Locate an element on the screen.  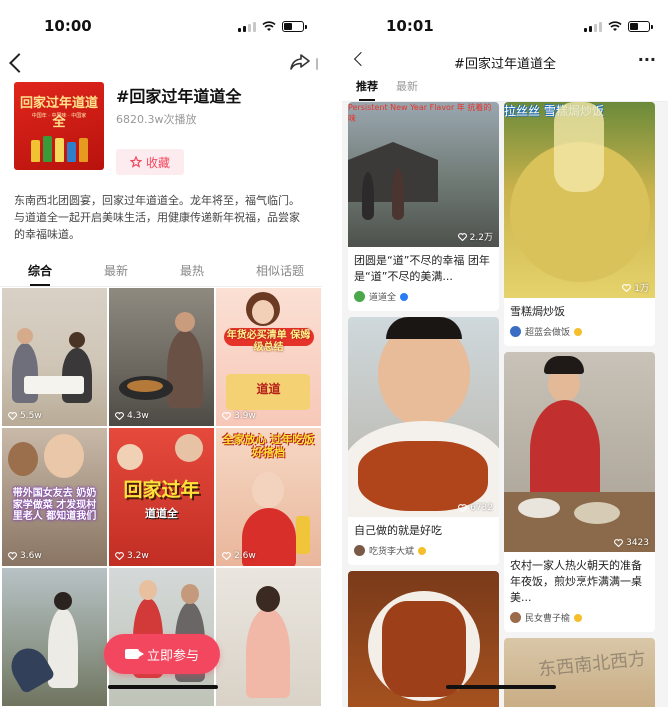
feed-card: 6732 自己做的就是好吃 吃货李大斌 is located at coordinates (423, 441).